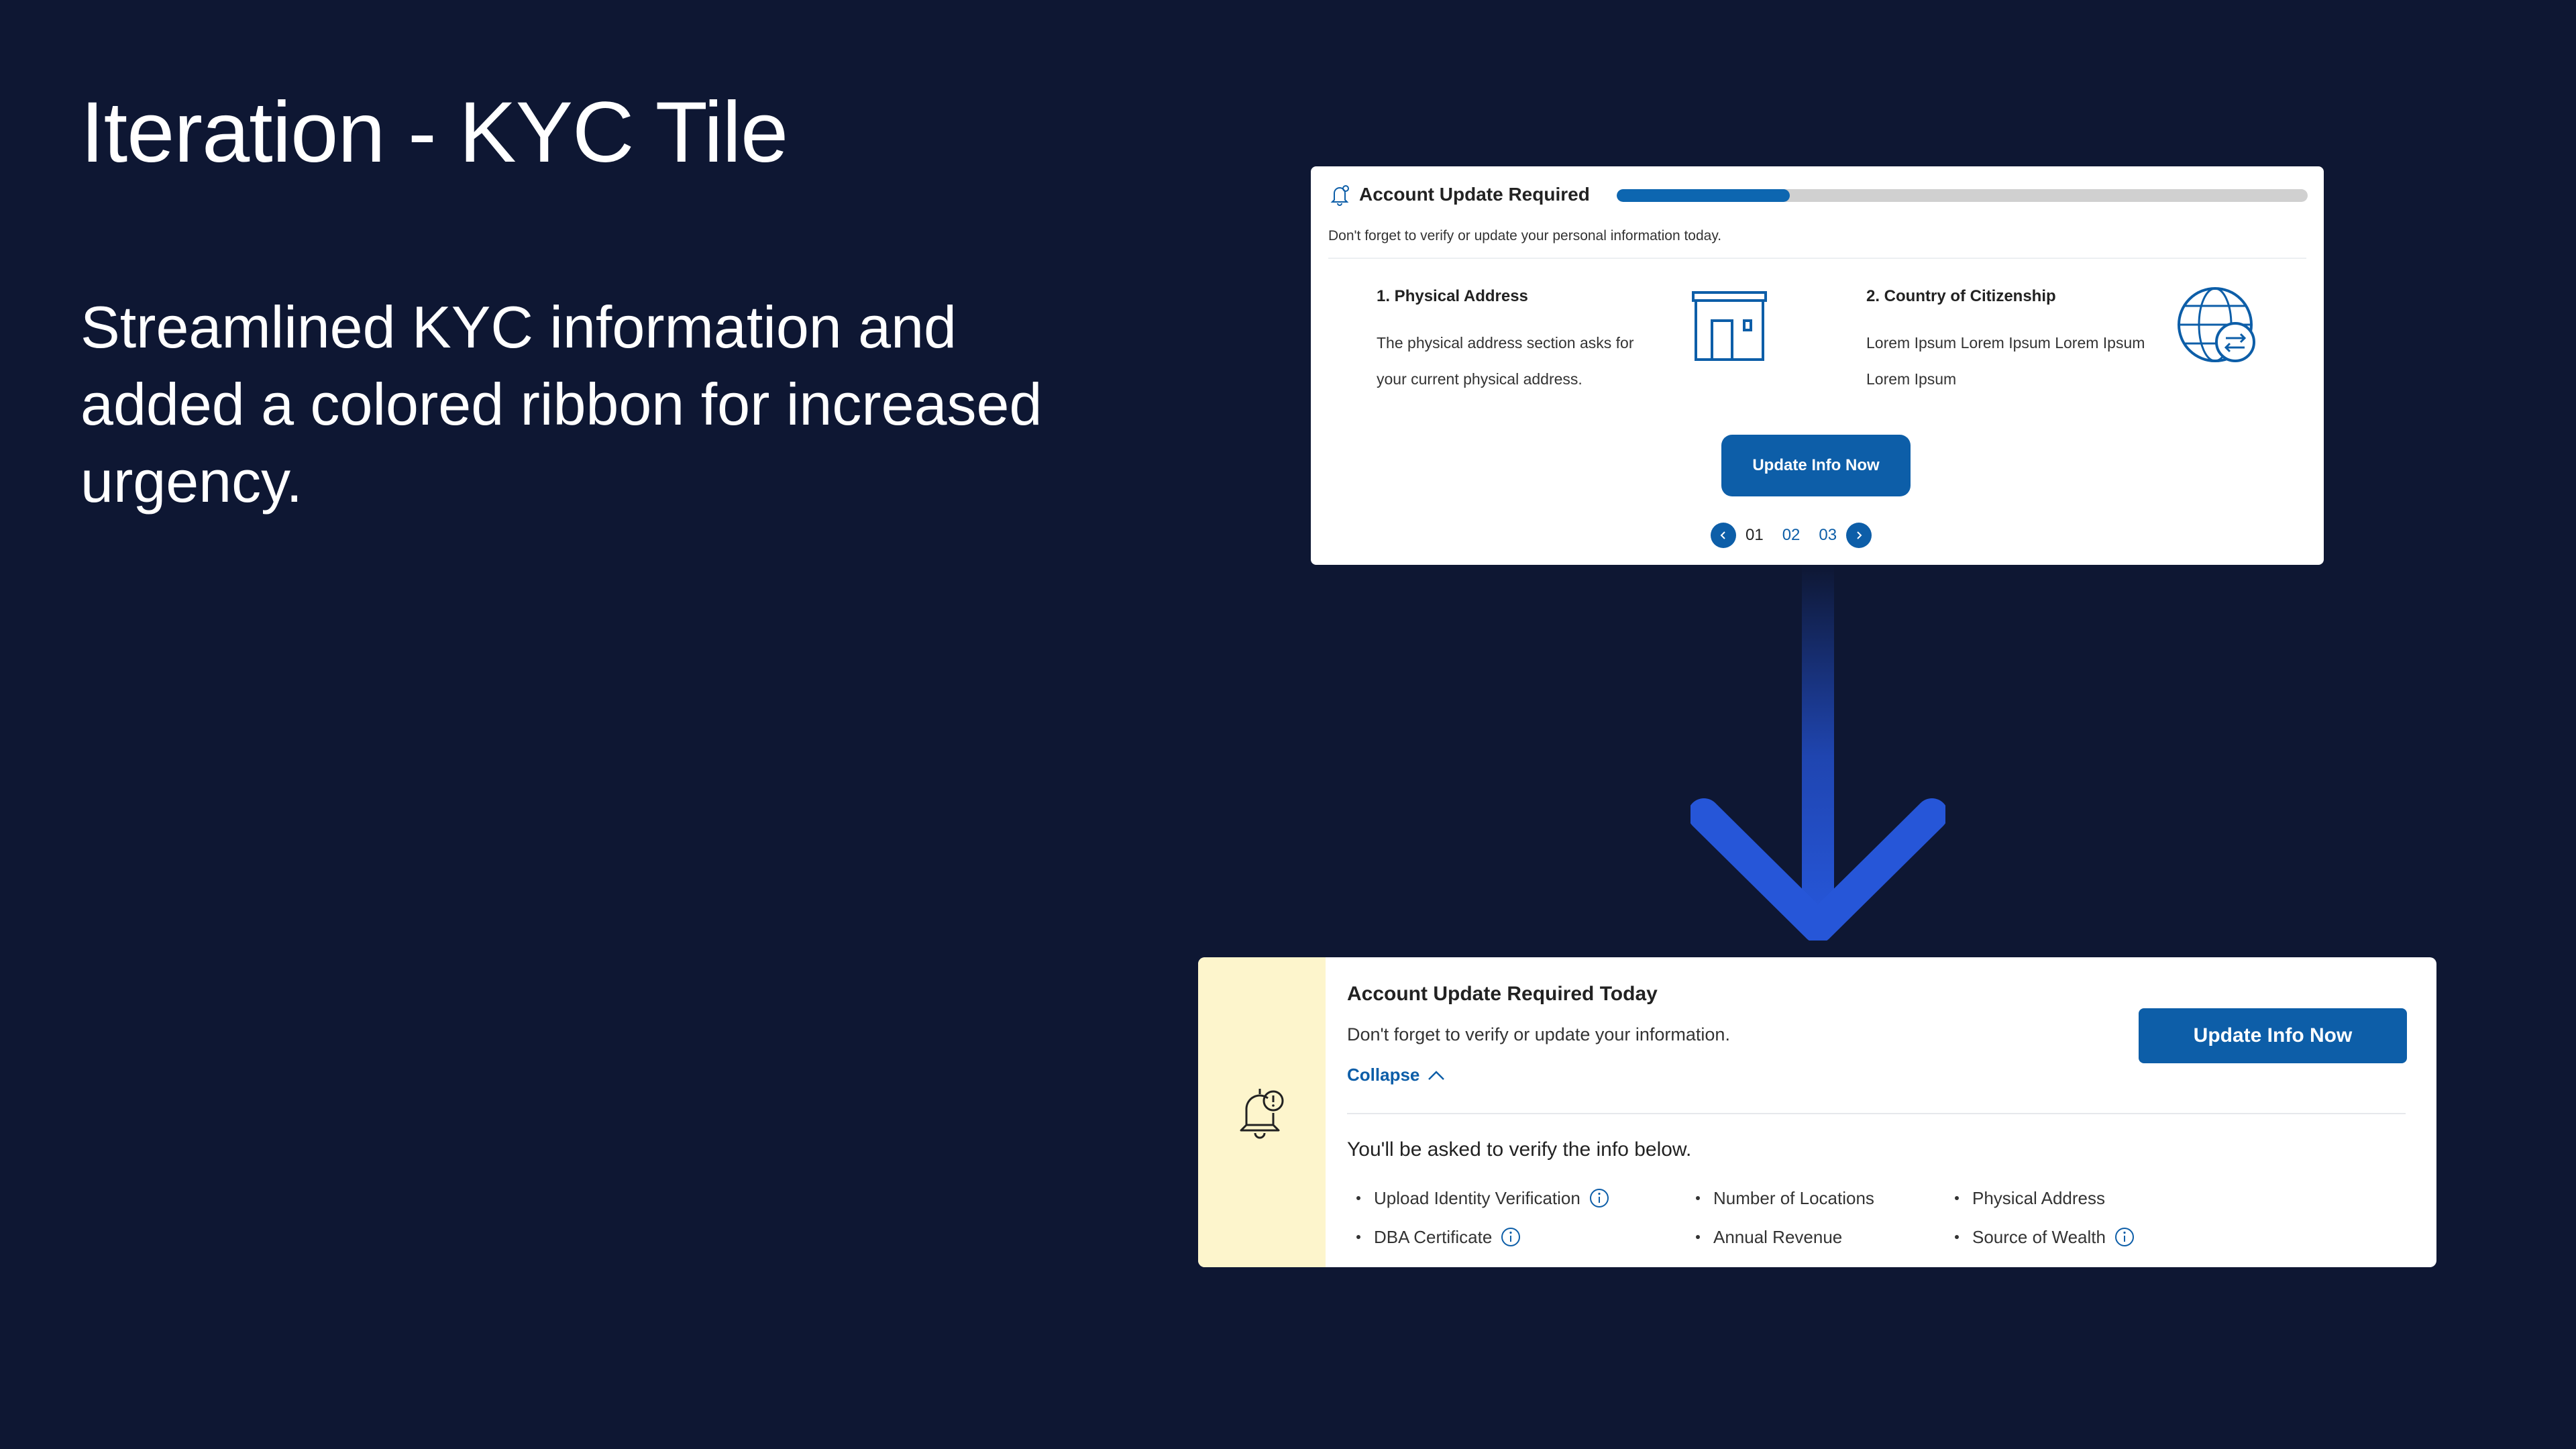 The height and width of the screenshot is (1449, 2576). Describe the element at coordinates (1793, 1197) in the screenshot. I see `item-label: Number of Locations` at that location.